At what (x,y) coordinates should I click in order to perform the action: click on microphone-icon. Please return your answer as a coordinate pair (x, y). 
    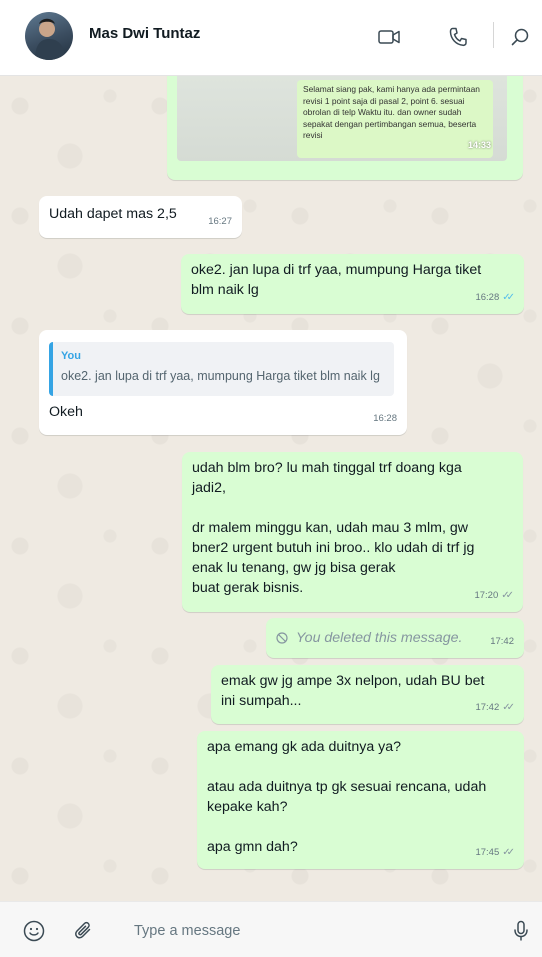
    Looking at the image, I should click on (521, 930).